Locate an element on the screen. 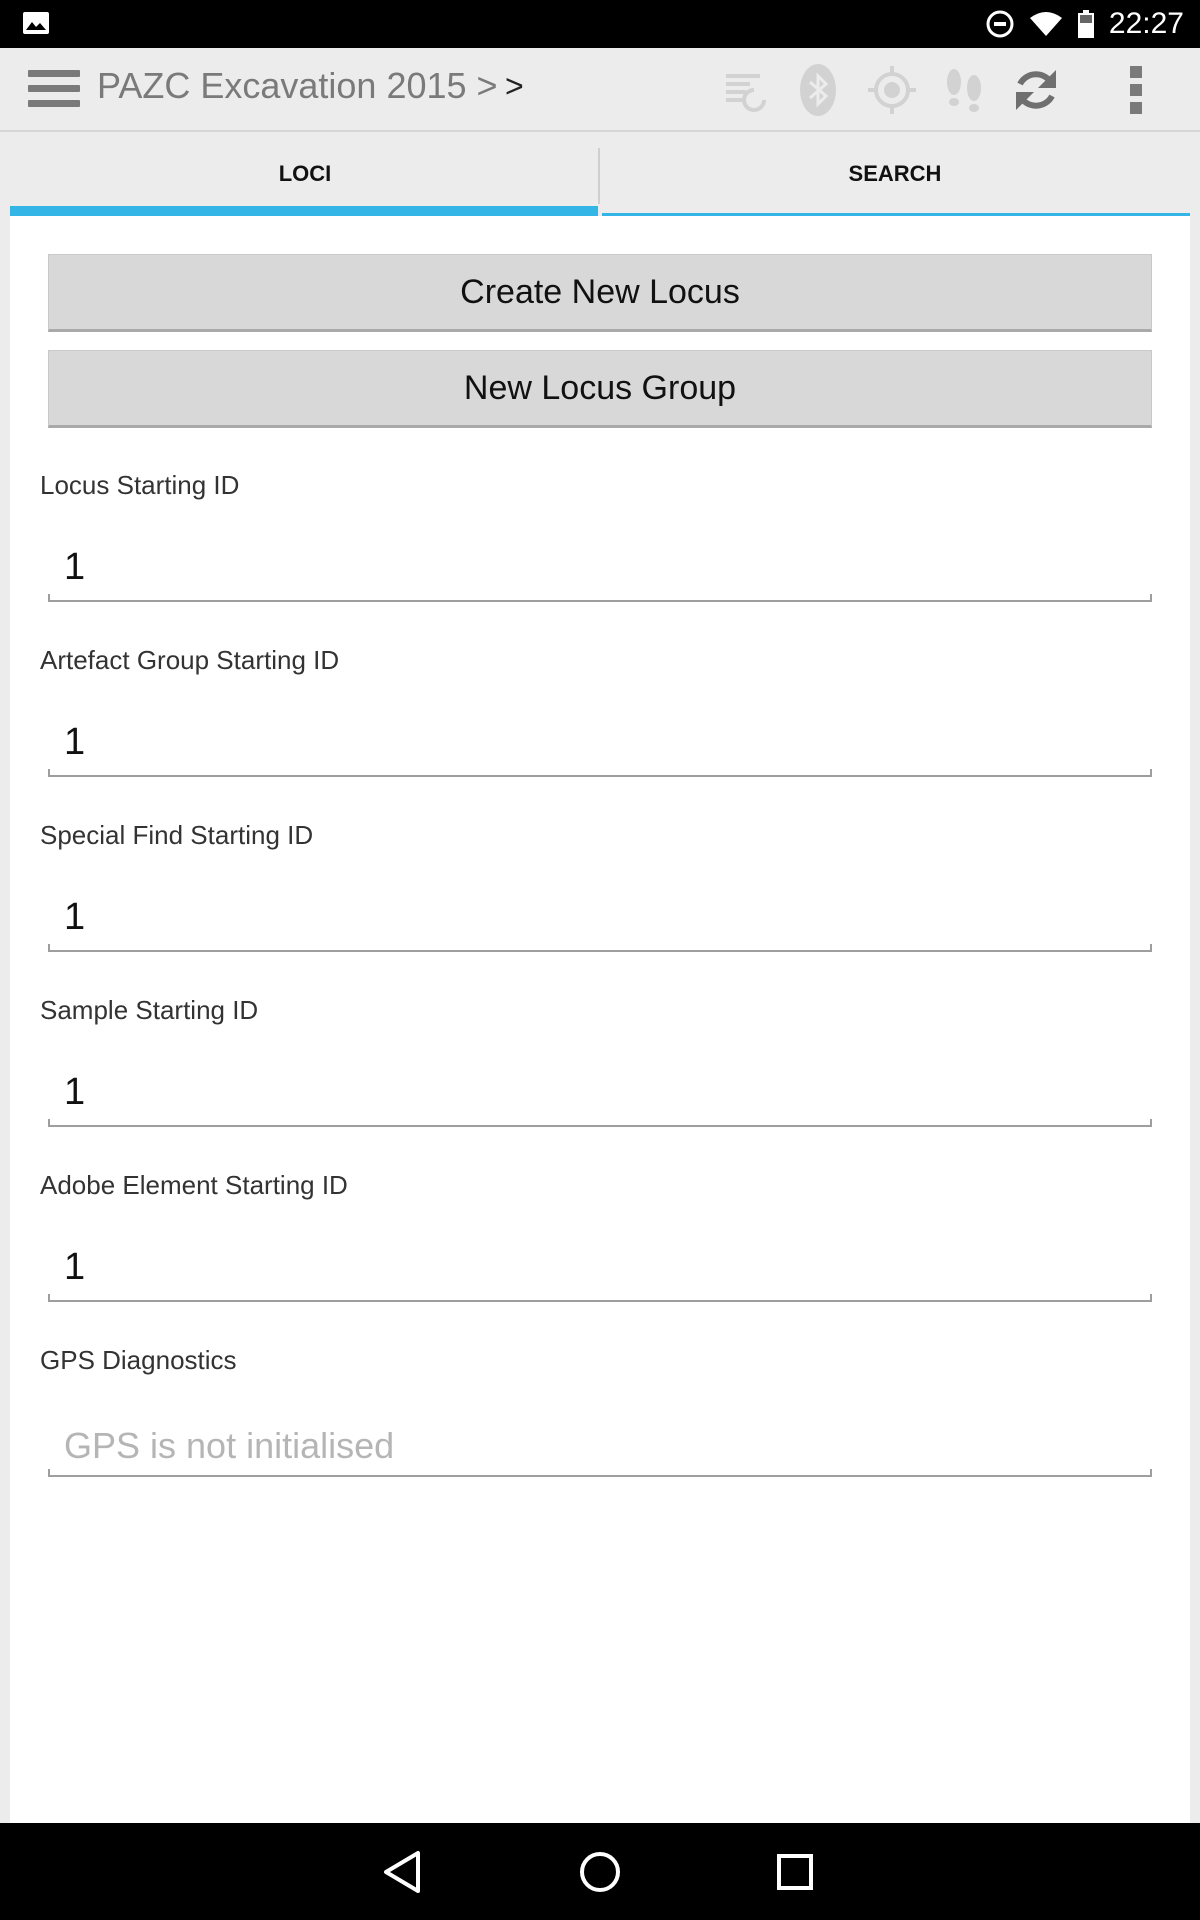  clock: 22:27 is located at coordinates (1146, 23).